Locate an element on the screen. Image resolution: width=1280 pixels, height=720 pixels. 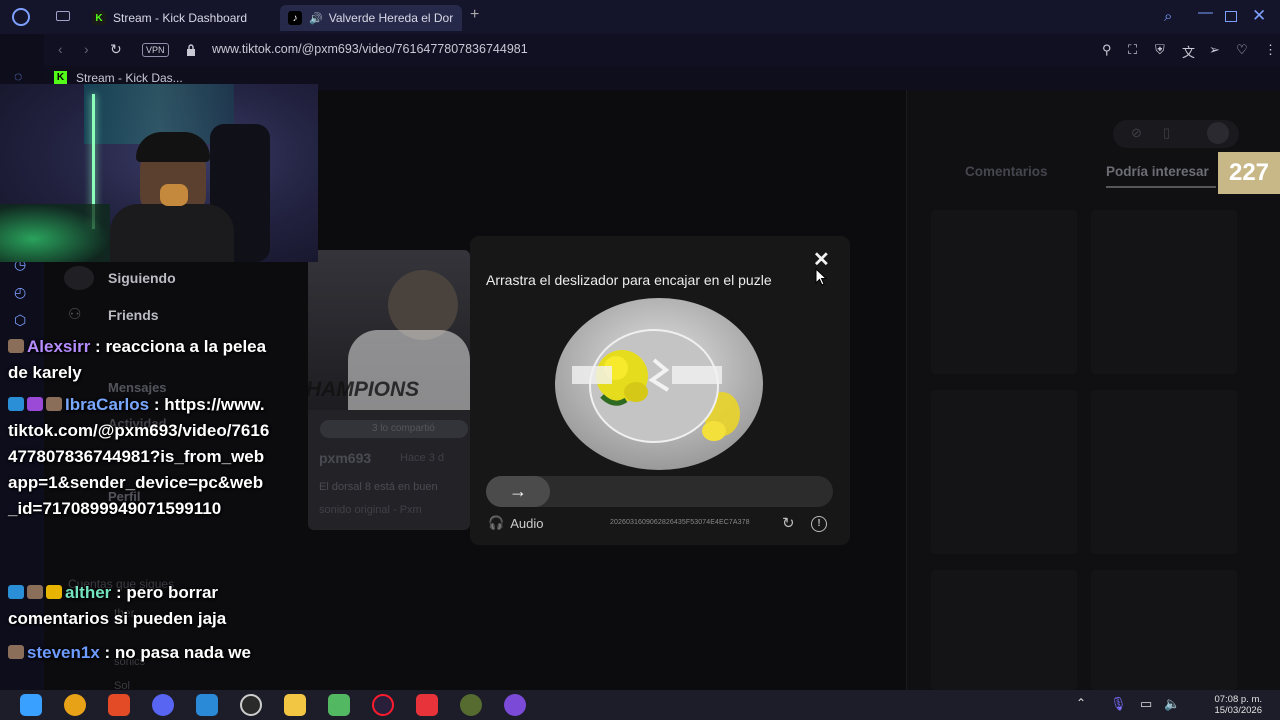
obs-icon is located at coordinates (251, 705).